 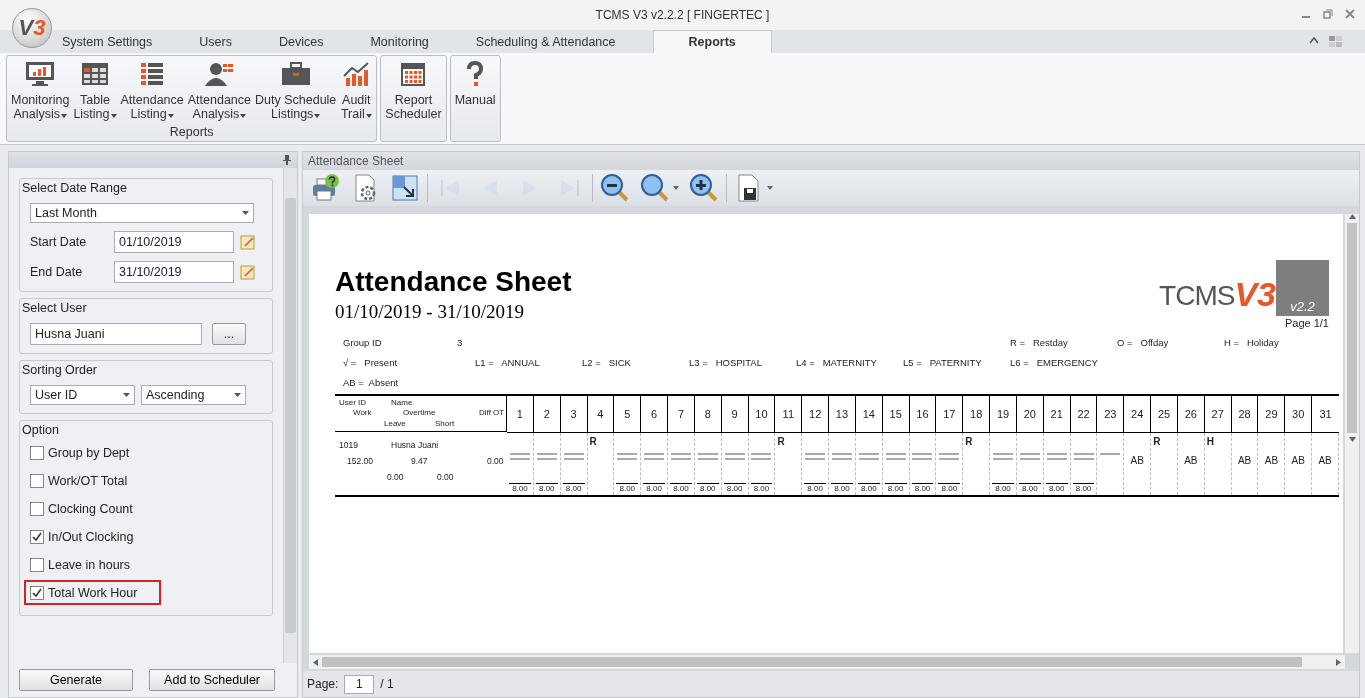 I want to click on layout-icon, so click(x=1336, y=42).